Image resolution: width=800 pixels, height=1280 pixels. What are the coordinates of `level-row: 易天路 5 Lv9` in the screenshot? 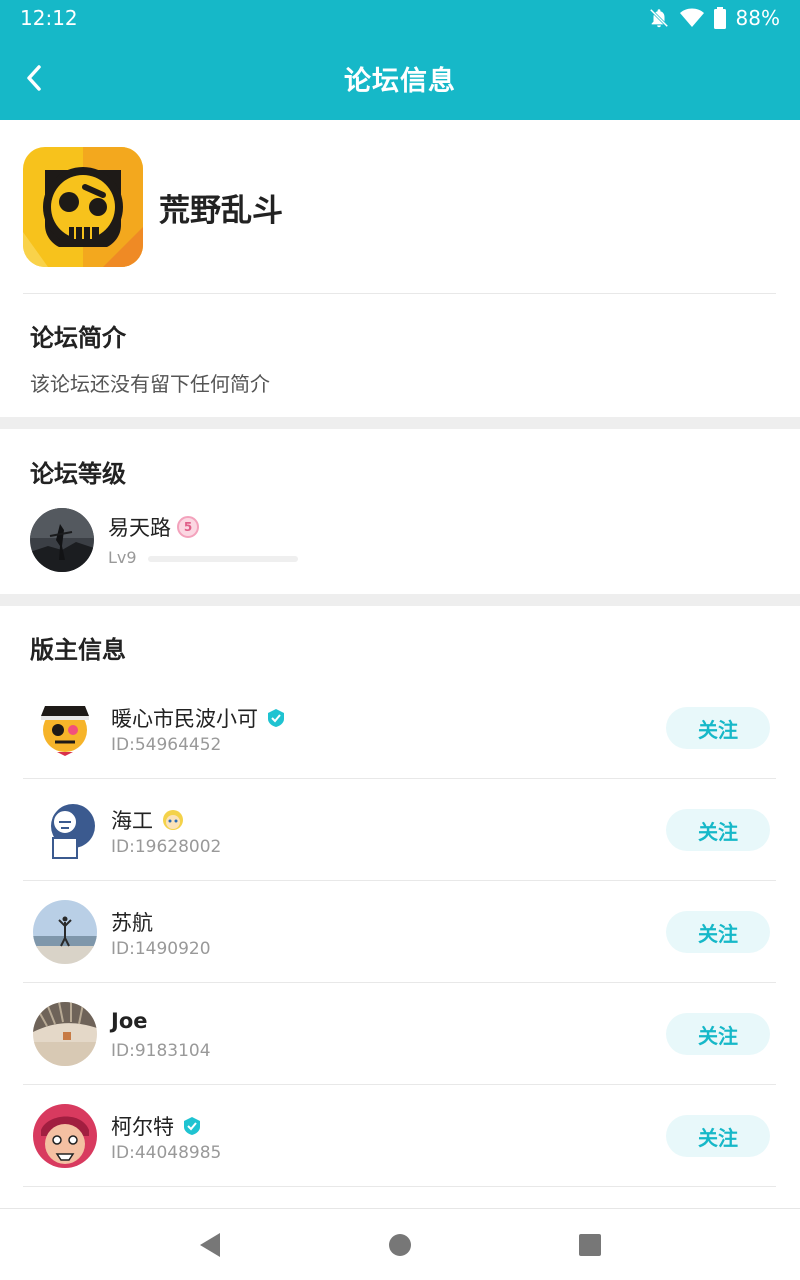 It's located at (230, 540).